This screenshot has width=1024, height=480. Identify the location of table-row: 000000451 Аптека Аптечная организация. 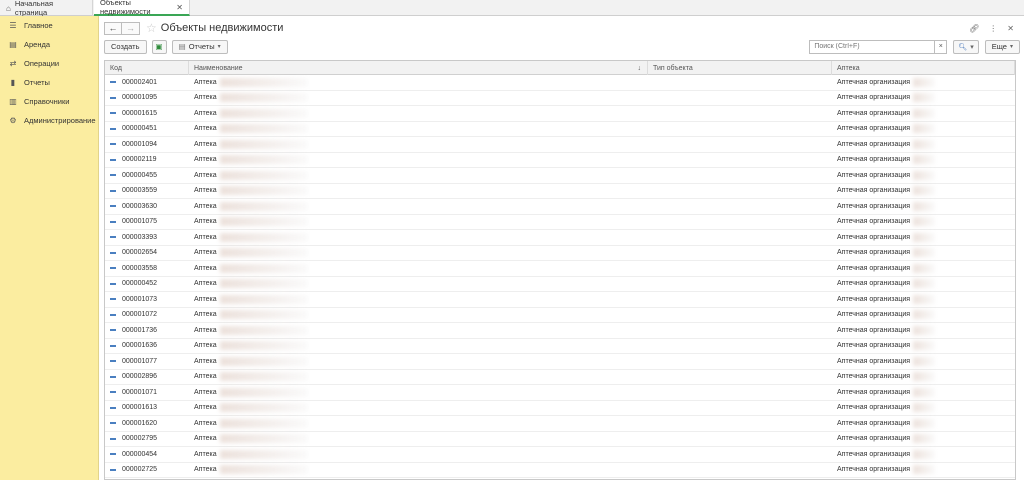
(560, 129).